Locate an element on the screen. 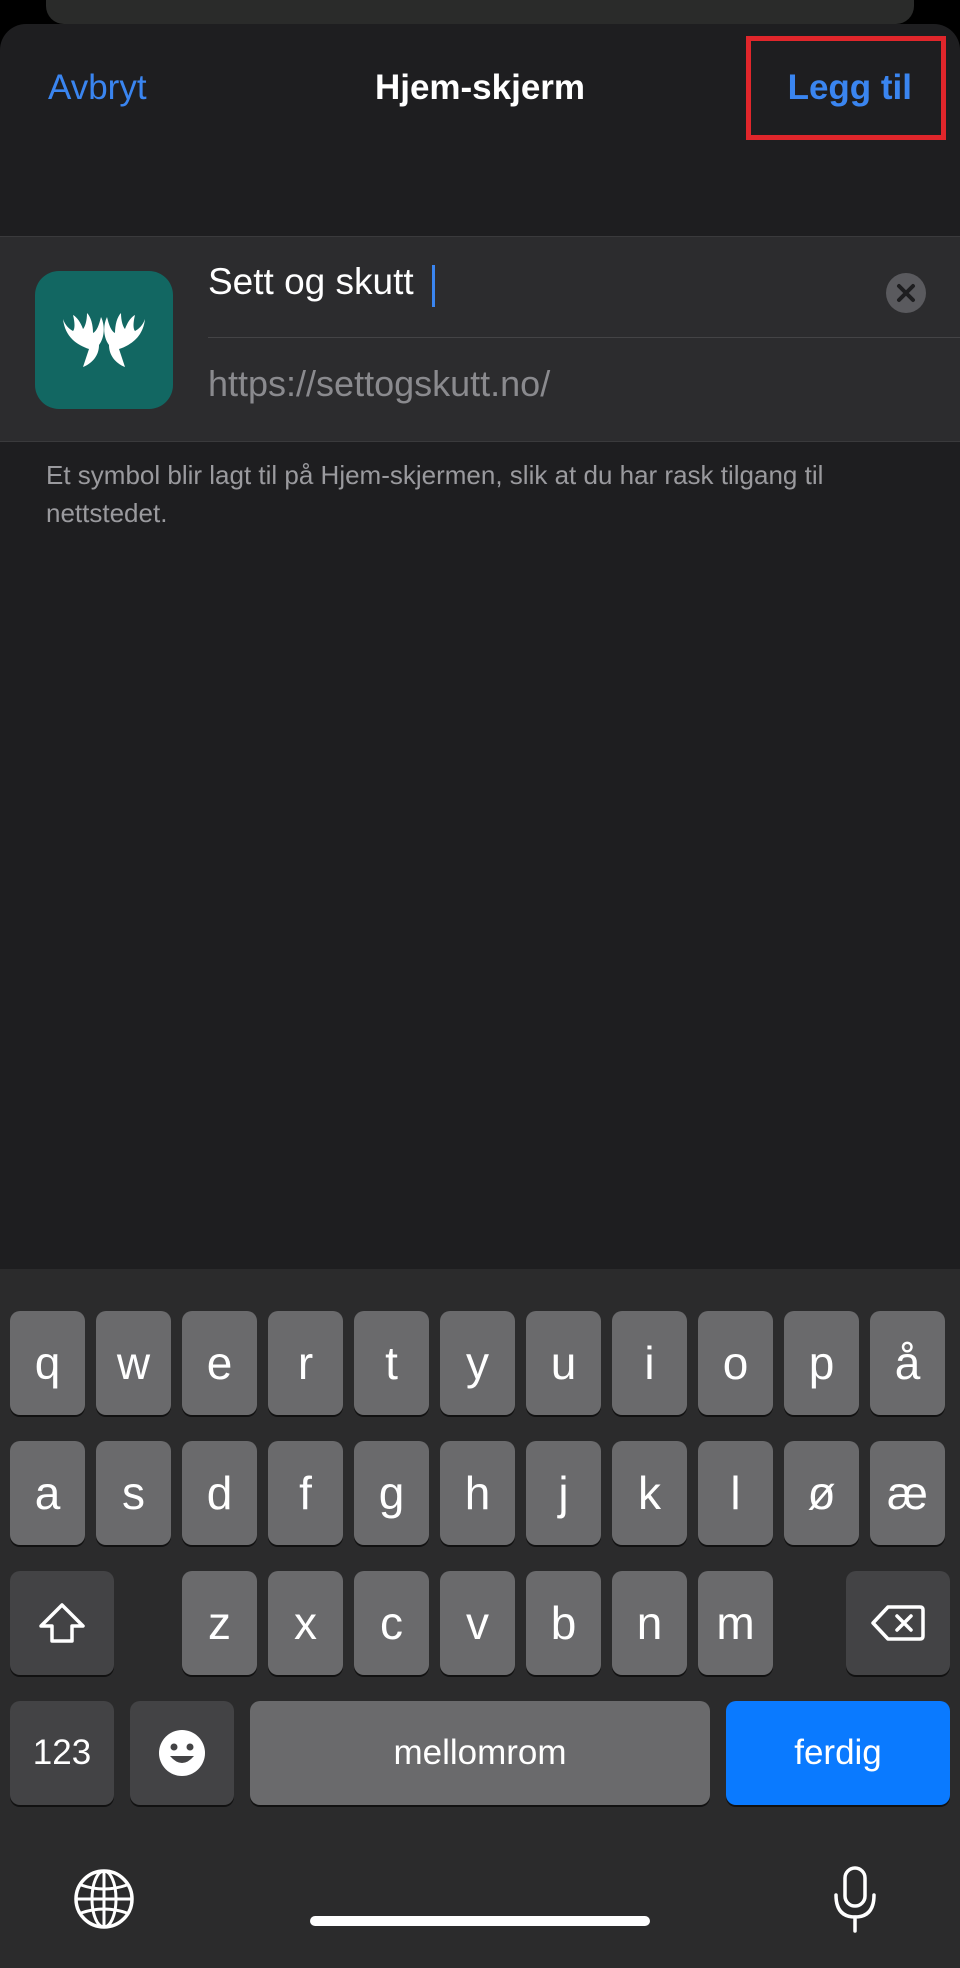  key-s: s is located at coordinates (133, 1493).